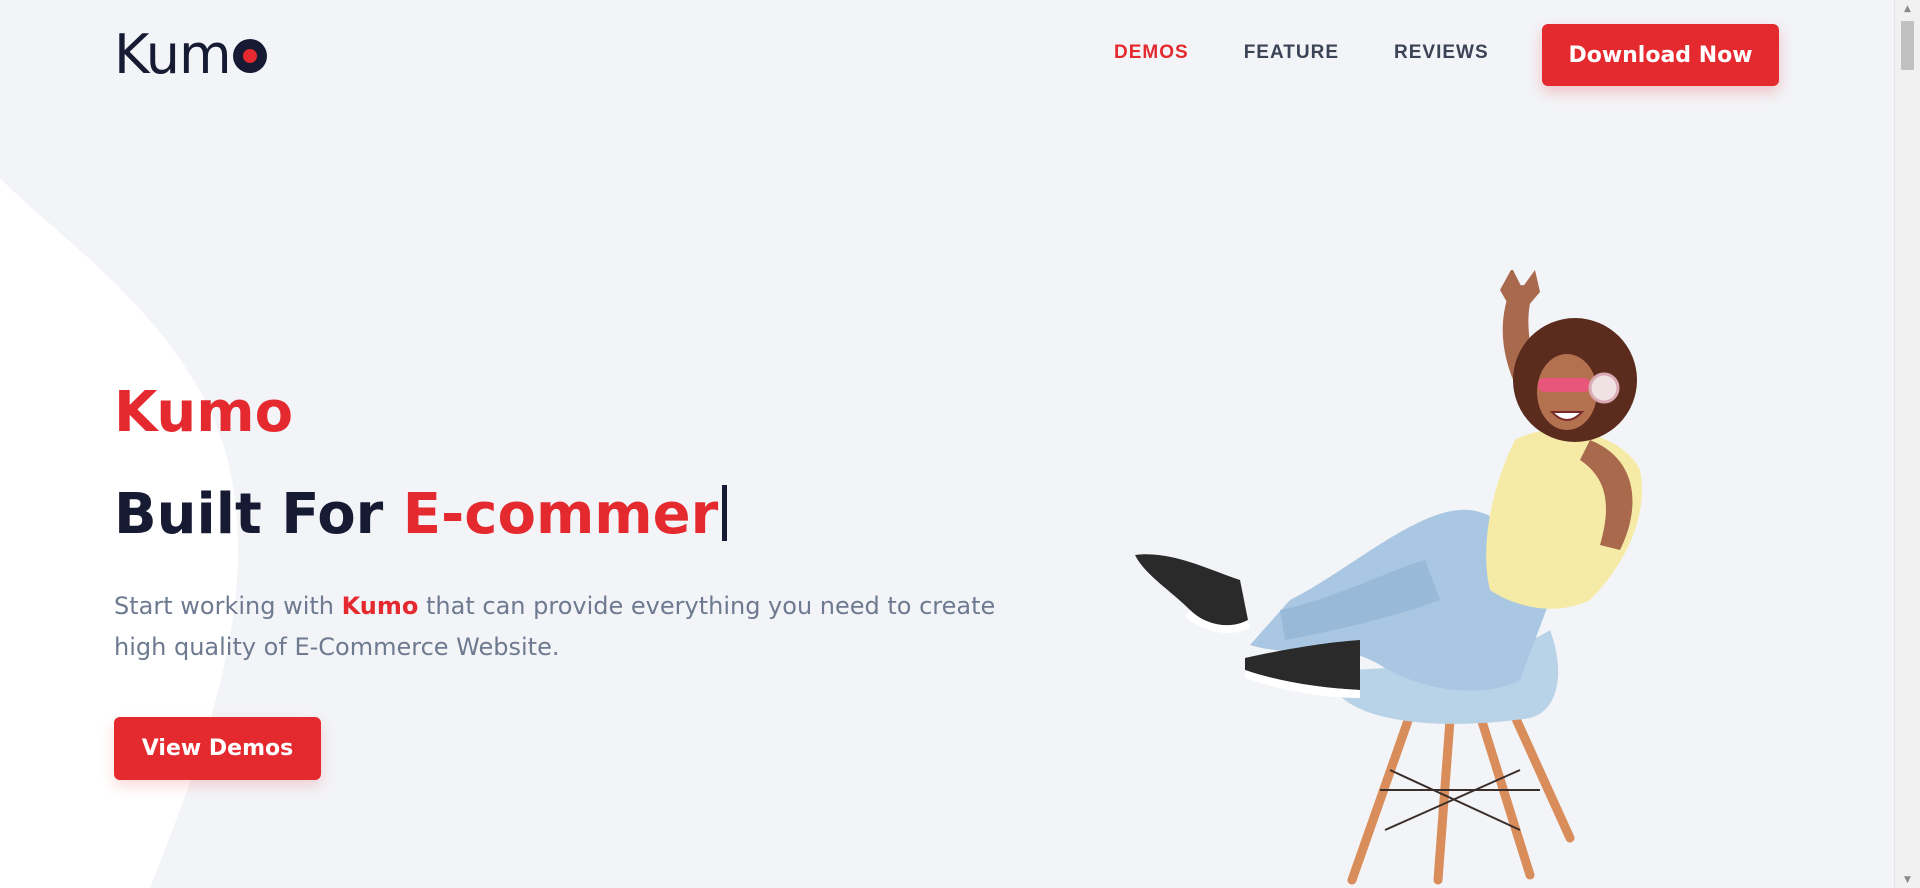 The height and width of the screenshot is (888, 1920). Describe the element at coordinates (1660, 55) in the screenshot. I see `download-now-button: Download Now` at that location.